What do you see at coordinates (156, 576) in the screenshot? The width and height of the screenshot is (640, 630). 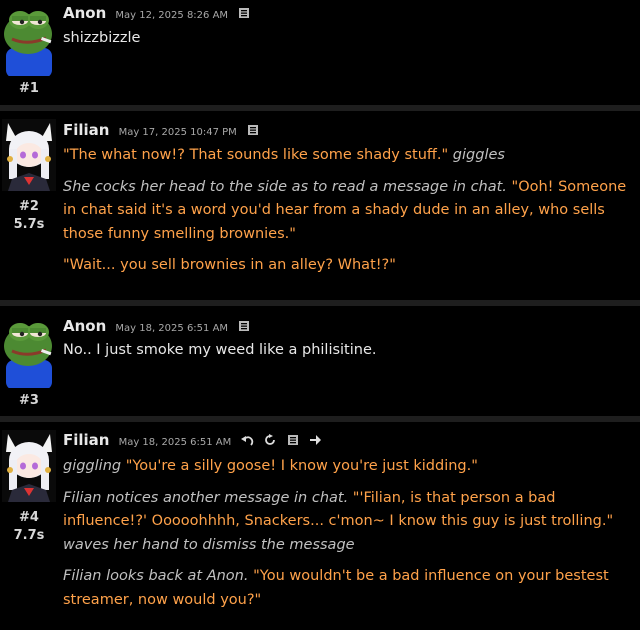 I see `text-run: Filian looks back at Anon.` at bounding box center [156, 576].